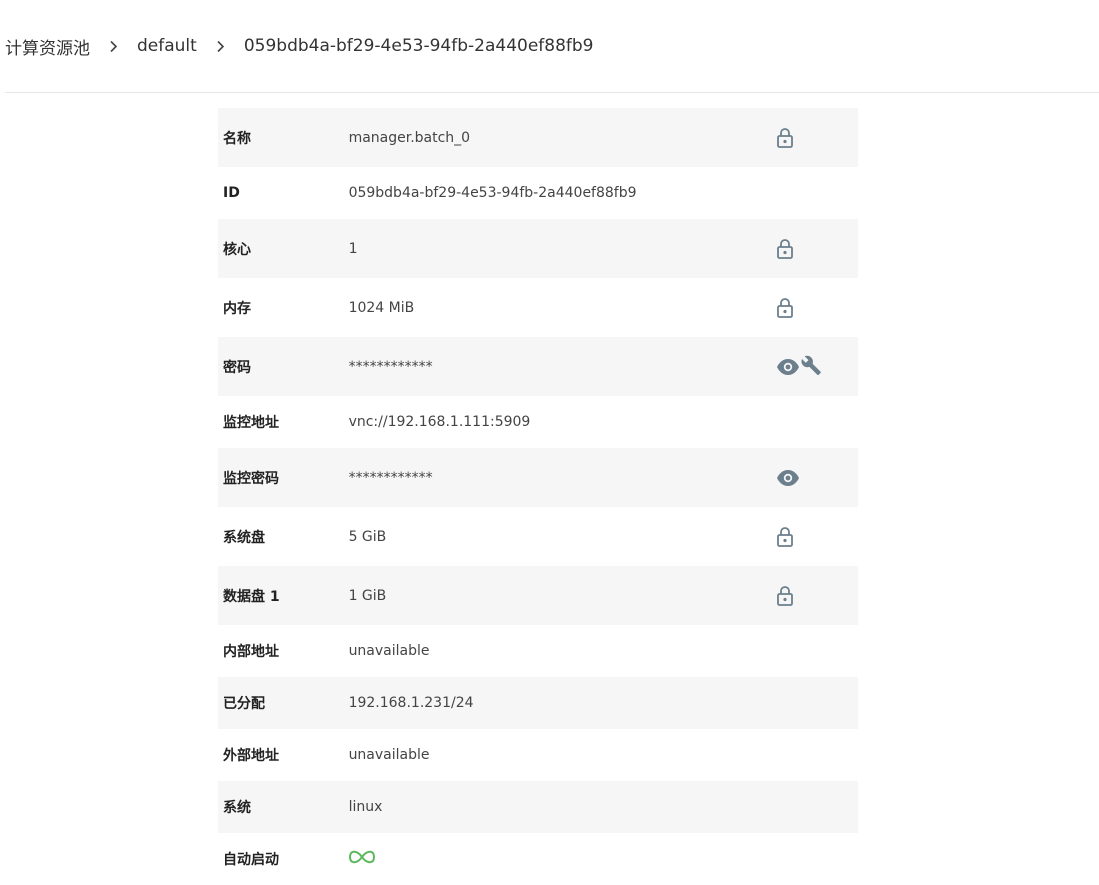  What do you see at coordinates (381, 307) in the screenshot?
I see `row-value: 1024 MiB` at bounding box center [381, 307].